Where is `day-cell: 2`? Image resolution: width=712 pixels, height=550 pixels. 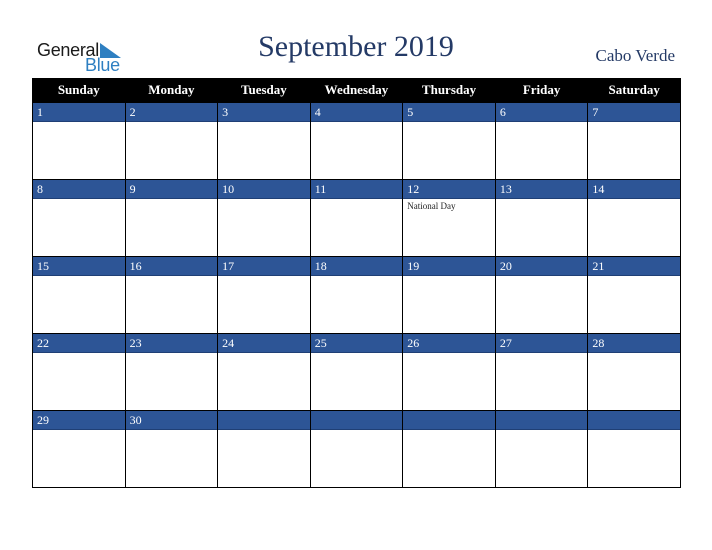
day-cell: 2 is located at coordinates (171, 141).